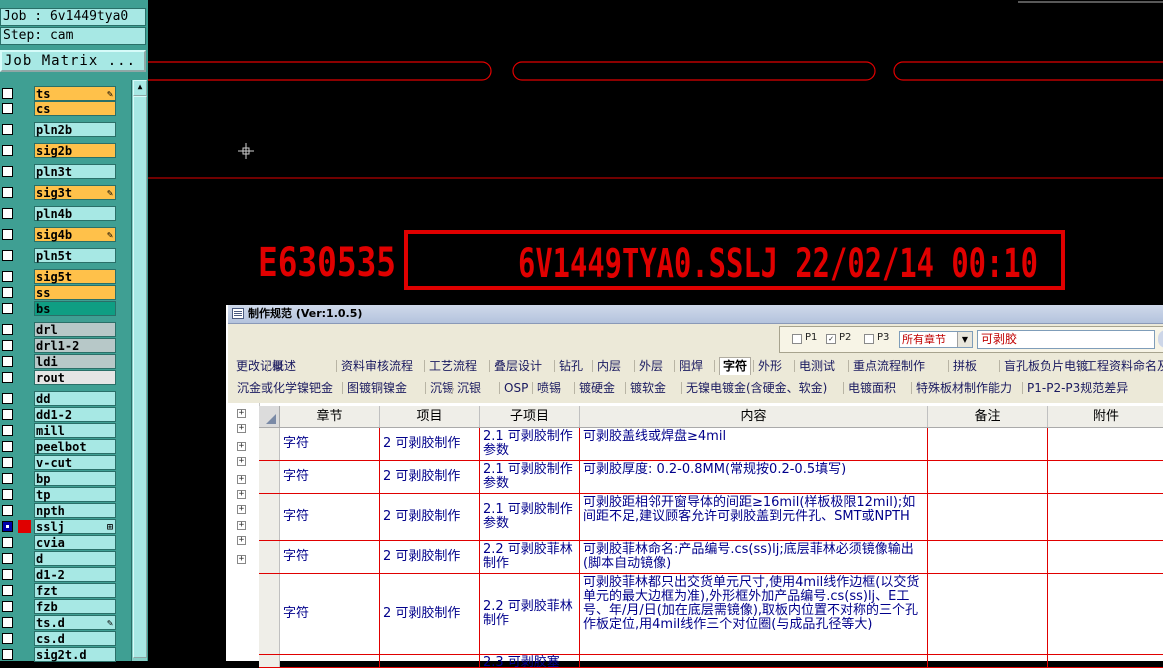 This screenshot has height=668, width=1163. I want to click on column-header: 内容, so click(754, 416).